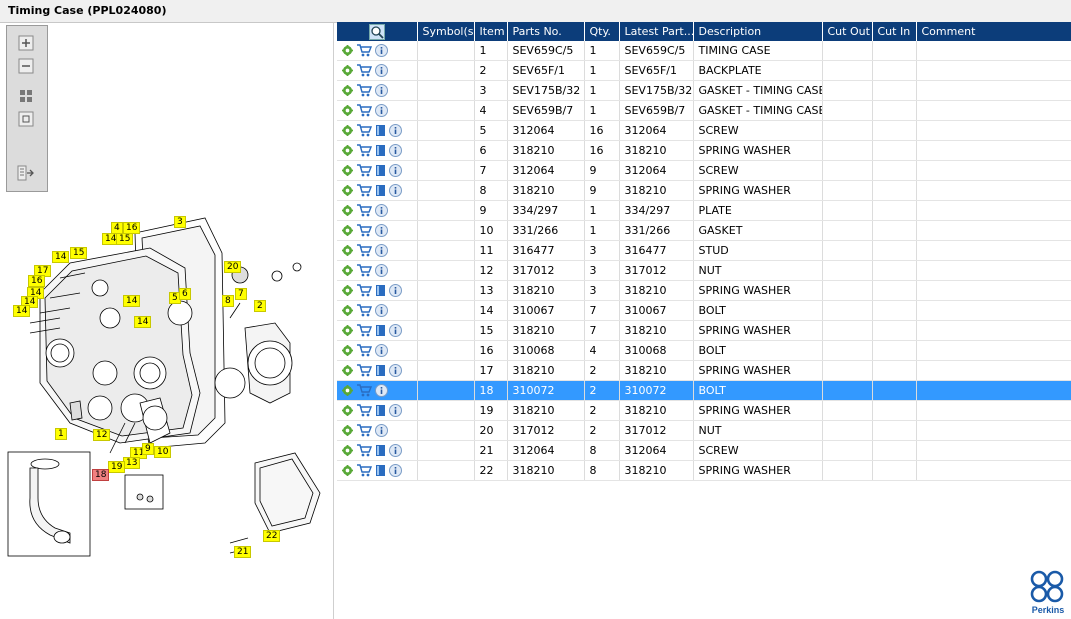 The image size is (1071, 619). Describe the element at coordinates (243, 552) in the screenshot. I see `callout-21: 21` at that location.